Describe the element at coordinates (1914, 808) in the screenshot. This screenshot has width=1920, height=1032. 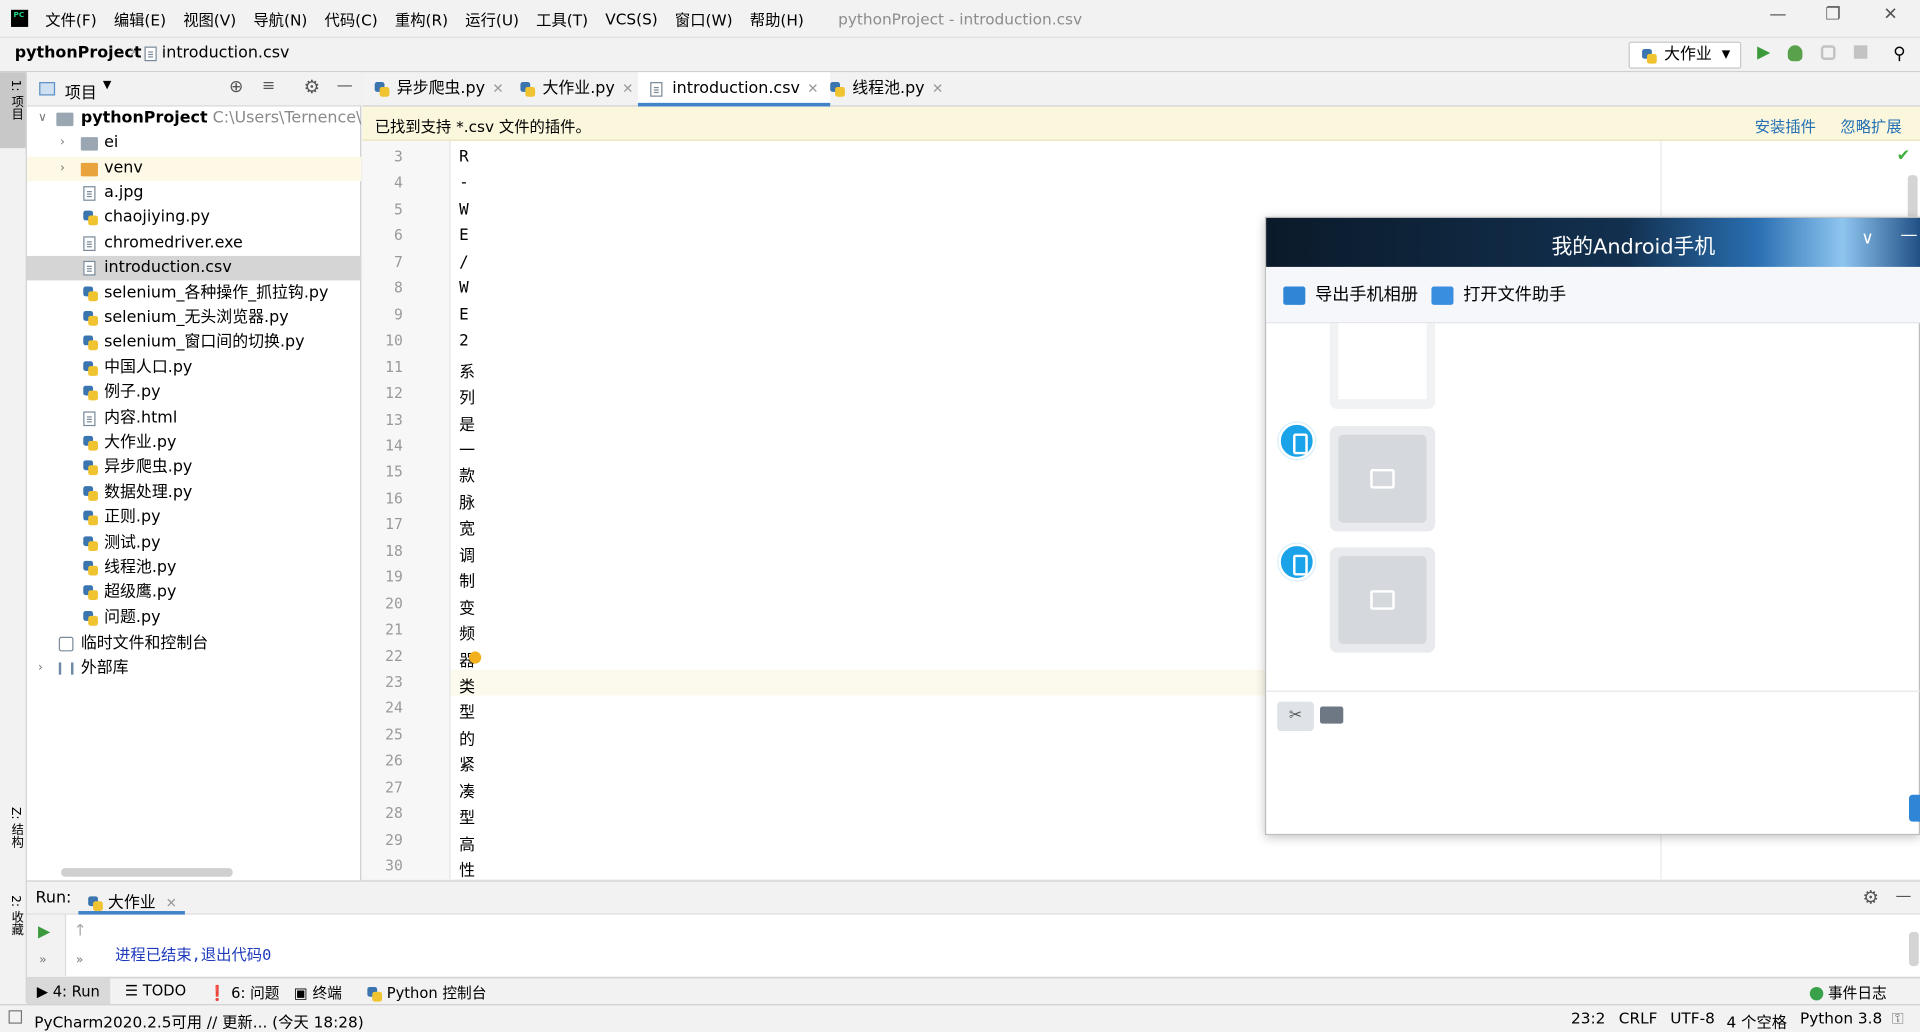
I see `send-button` at that location.